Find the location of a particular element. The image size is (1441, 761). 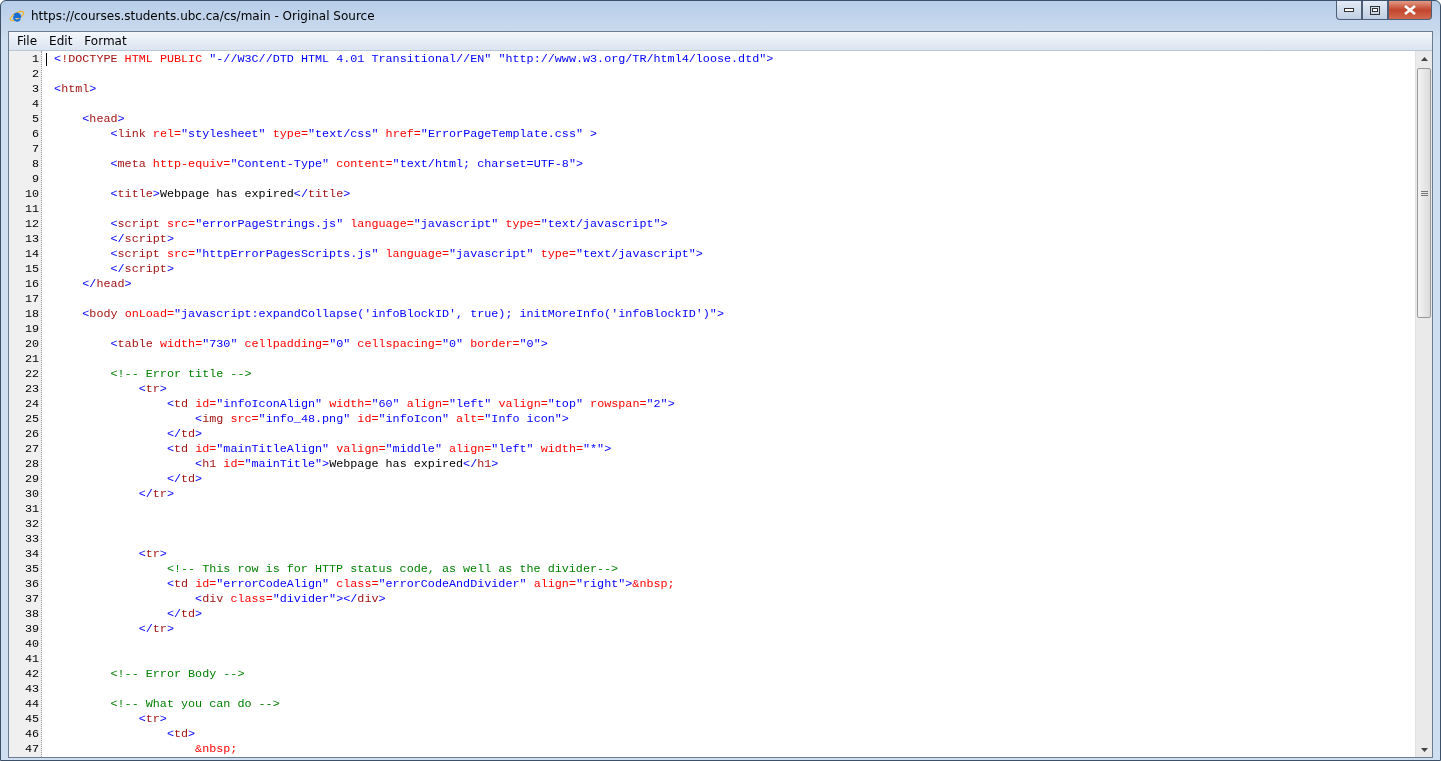

line-number: 15 is located at coordinates (31, 269).